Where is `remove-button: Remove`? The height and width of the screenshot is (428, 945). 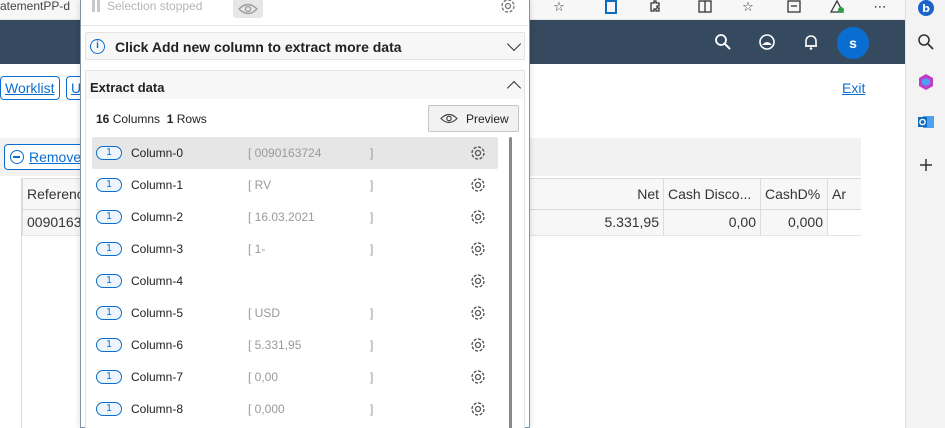 remove-button: Remove is located at coordinates (46, 157).